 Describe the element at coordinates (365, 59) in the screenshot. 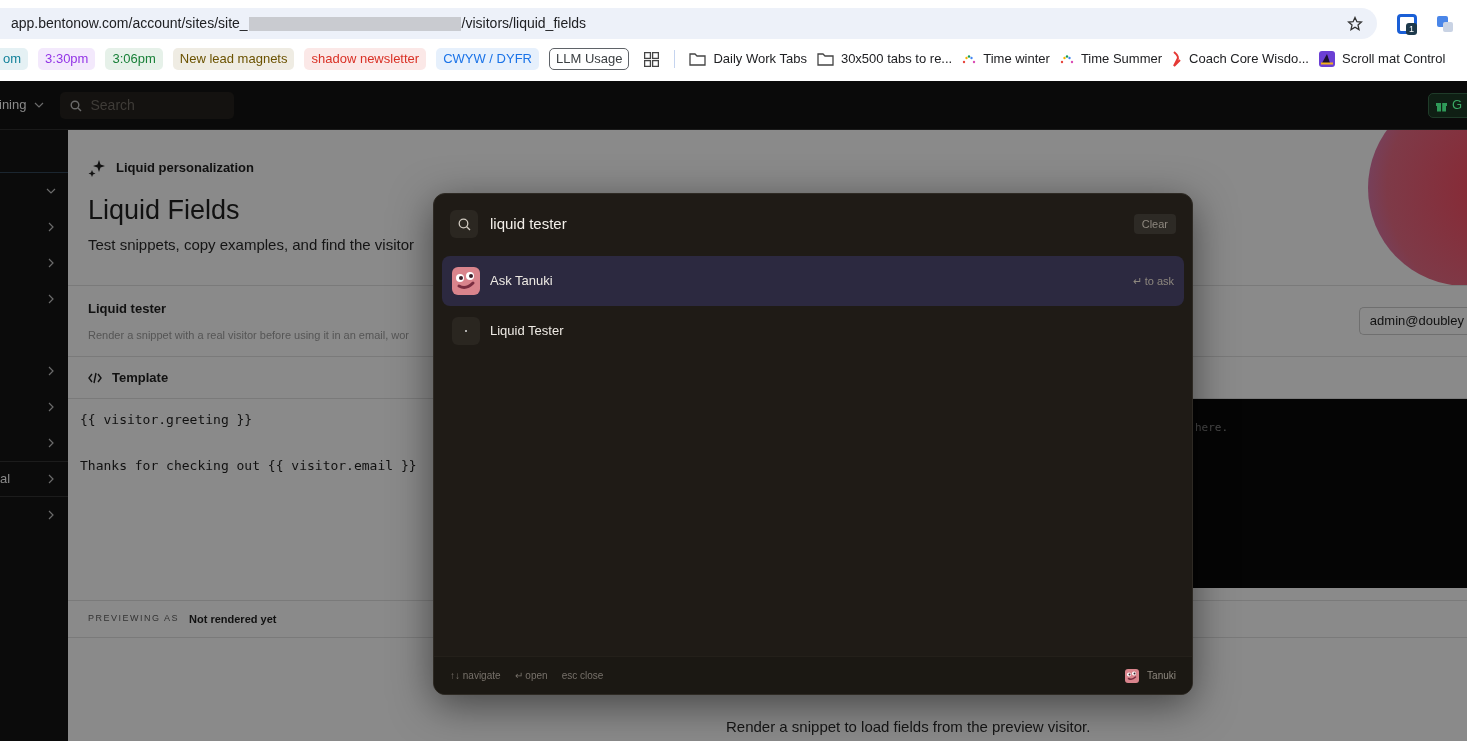

I see `bookmark-chip: shadow newsletter` at that location.